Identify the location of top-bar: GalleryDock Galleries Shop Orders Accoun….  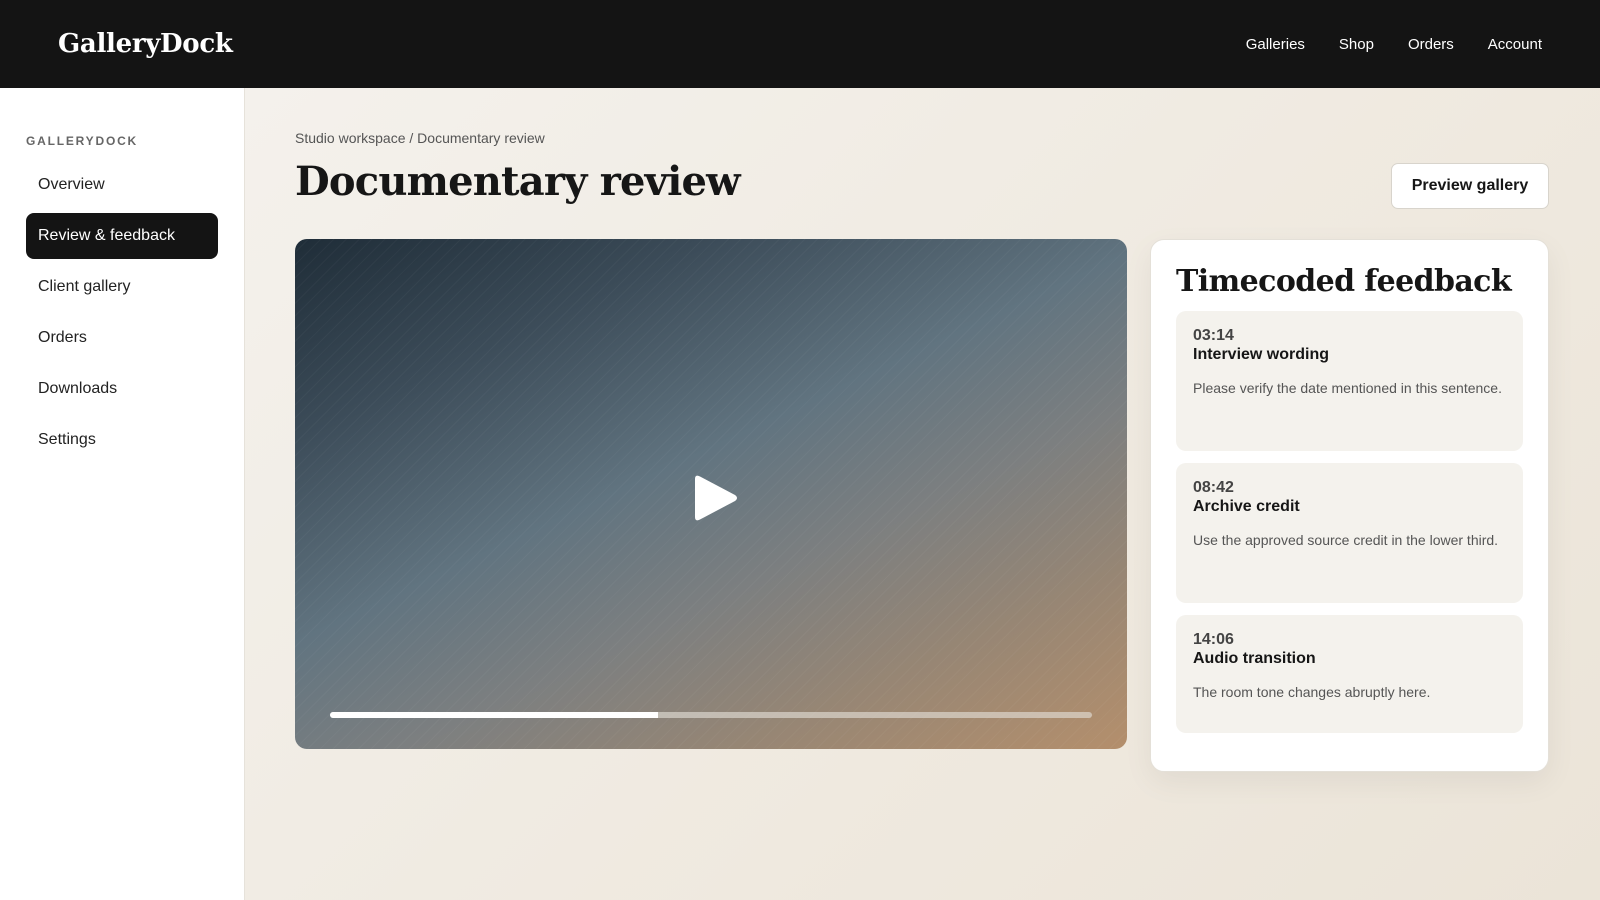
(800, 44).